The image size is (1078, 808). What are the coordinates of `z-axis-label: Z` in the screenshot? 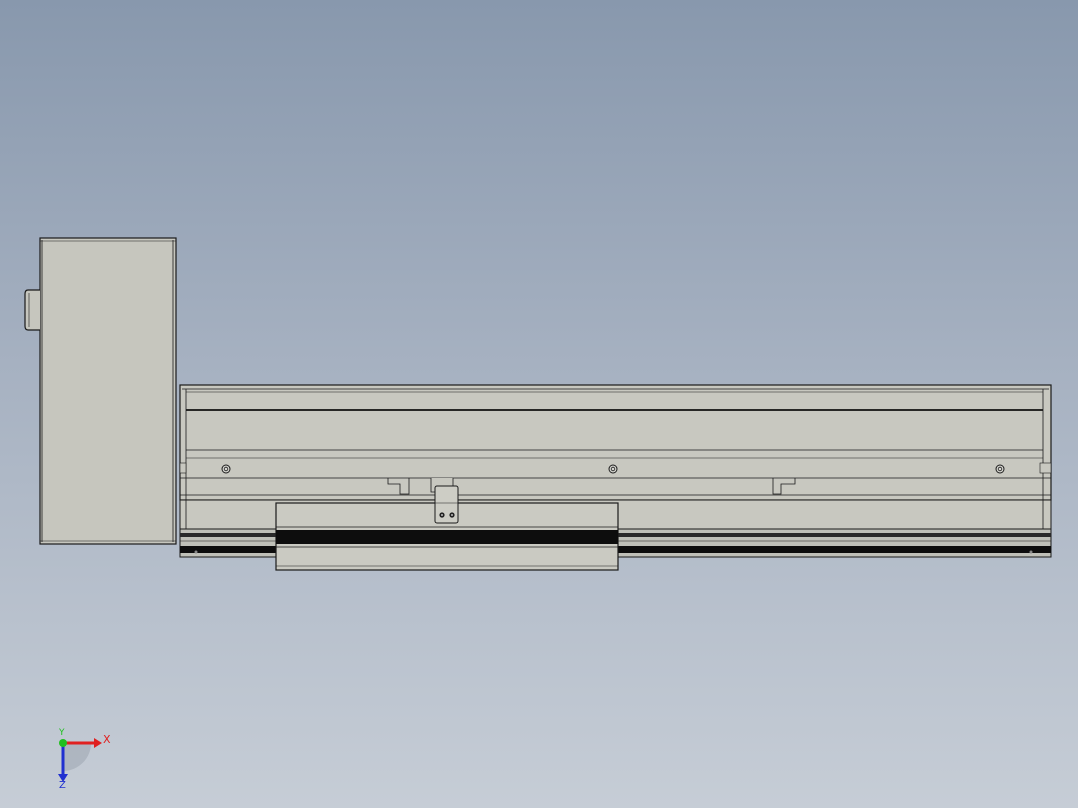 It's located at (62, 785).